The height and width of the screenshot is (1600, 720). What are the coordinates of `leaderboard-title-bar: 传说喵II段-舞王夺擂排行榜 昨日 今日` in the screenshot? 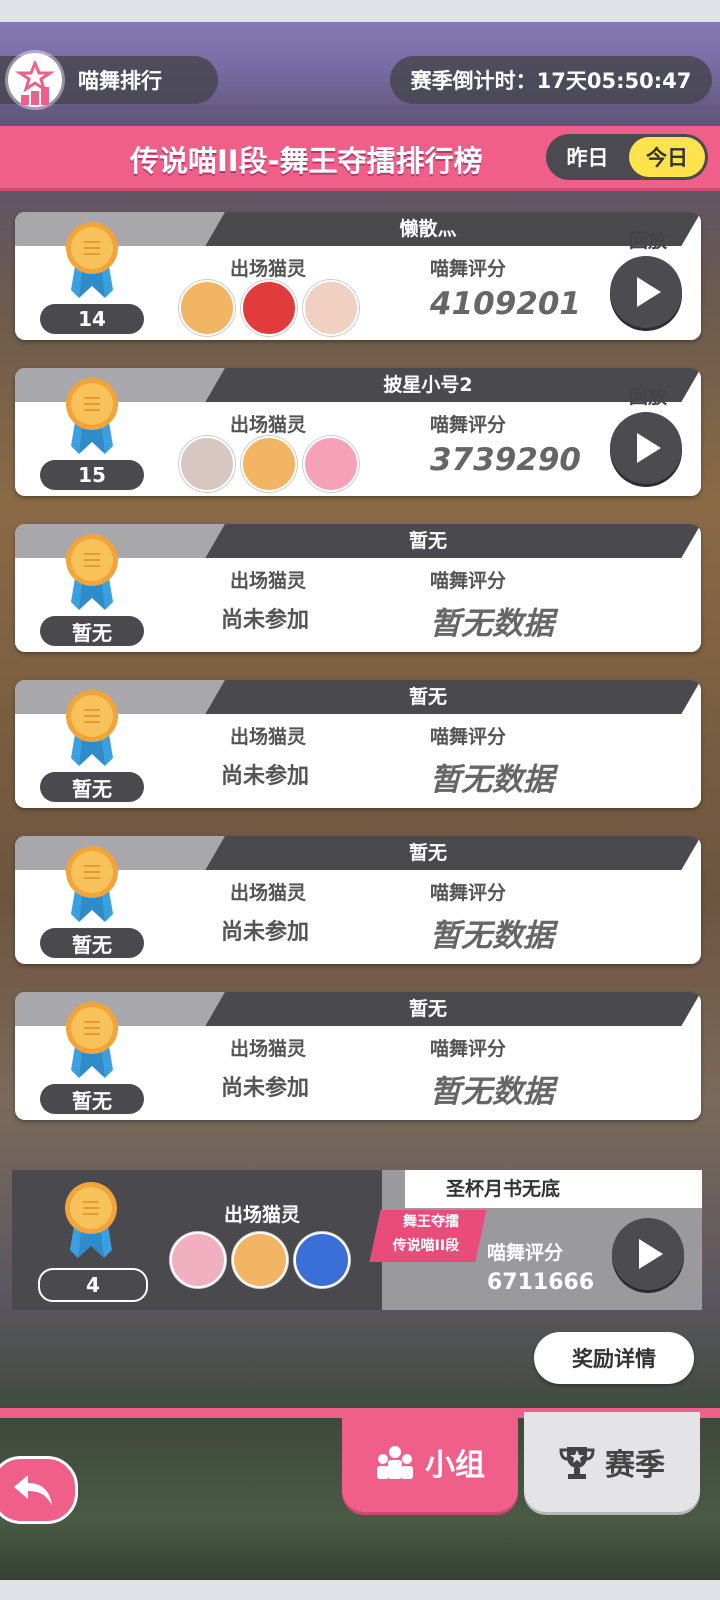 It's located at (360, 158).